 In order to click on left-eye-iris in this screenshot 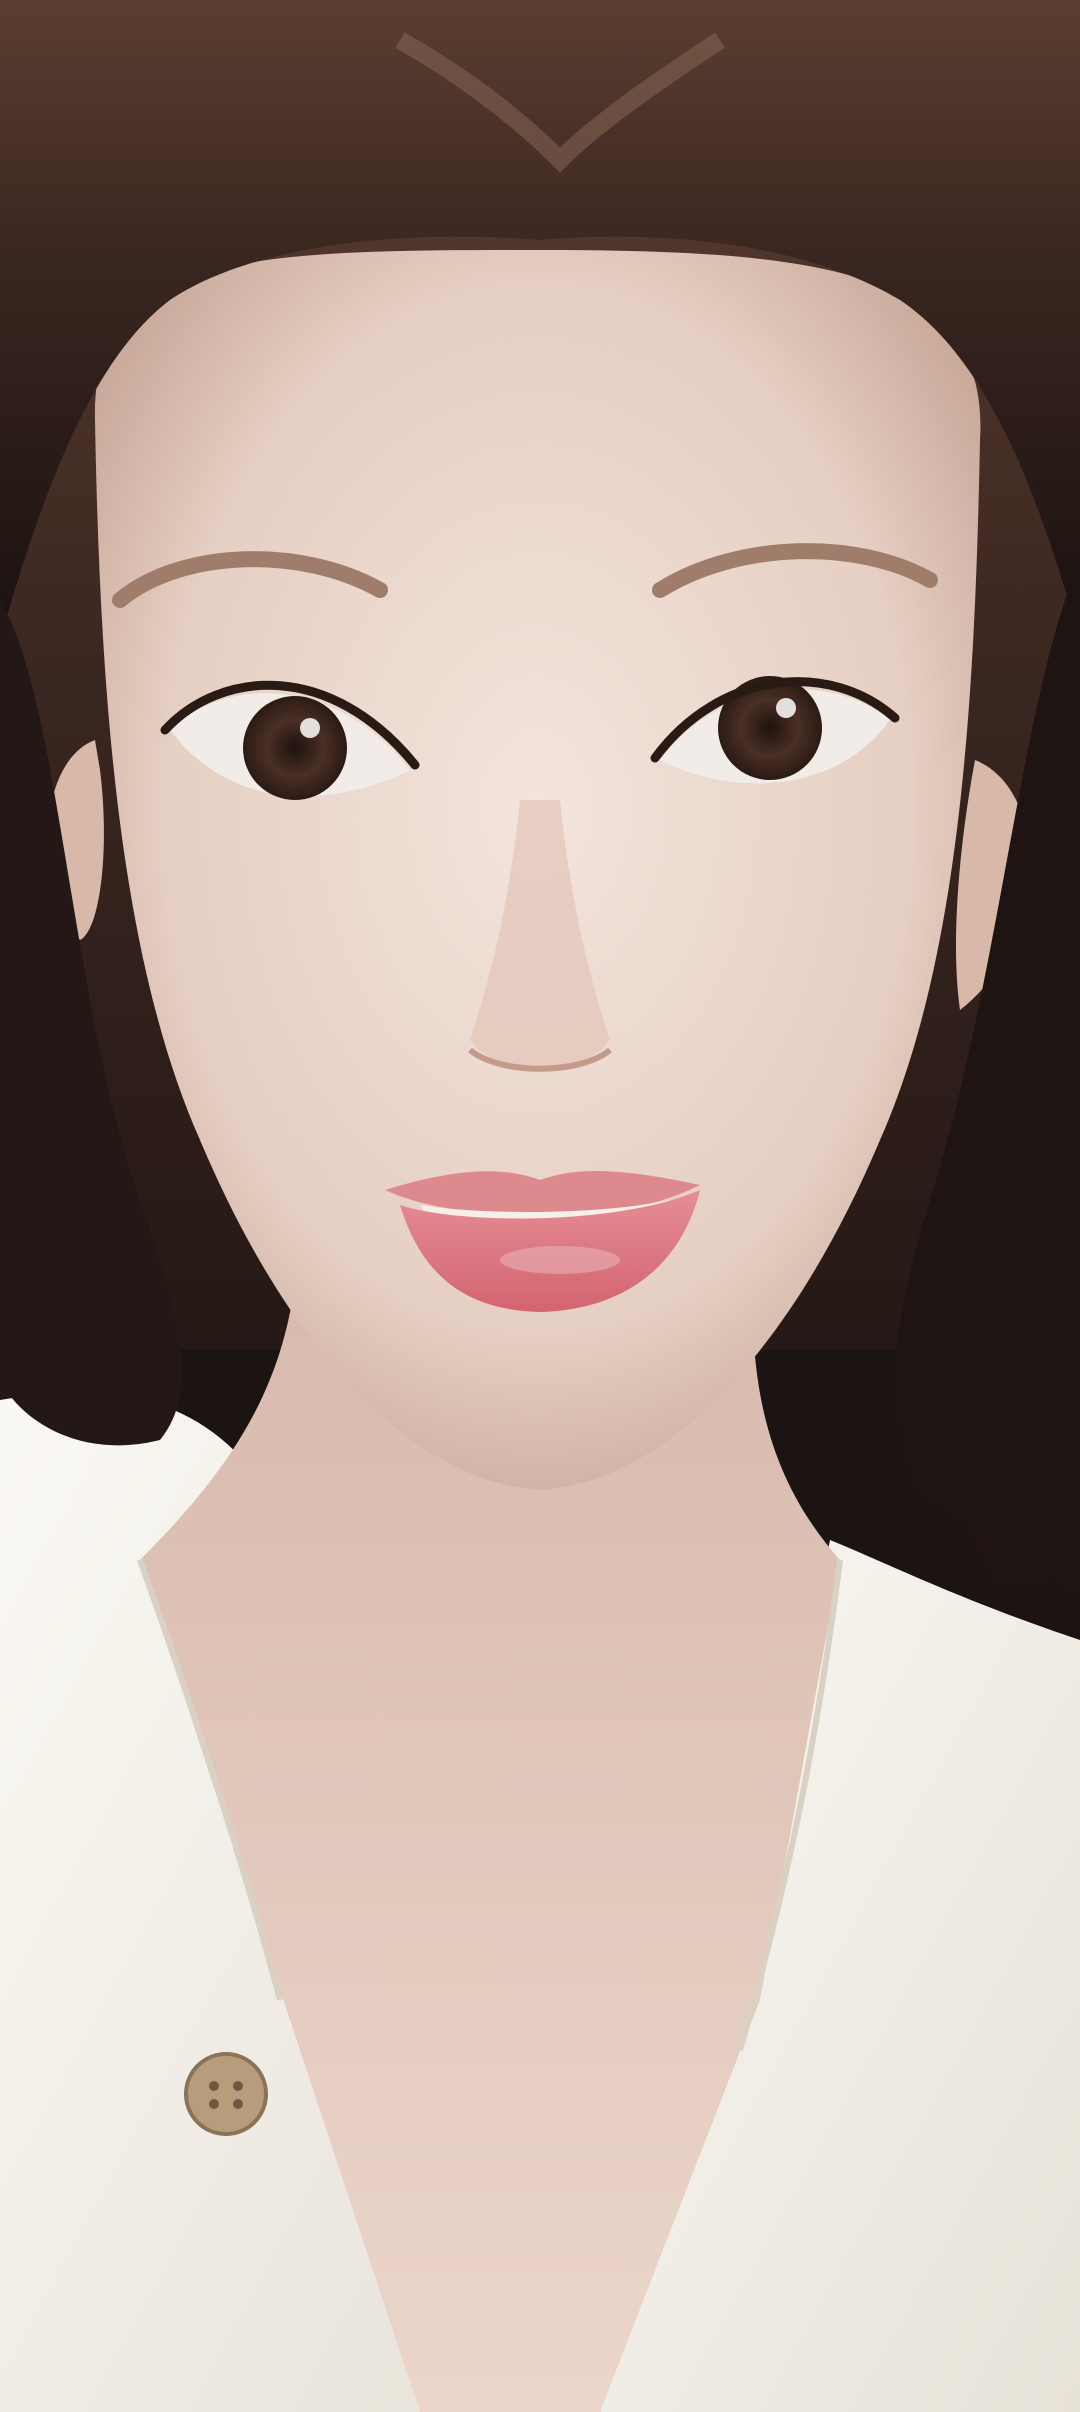, I will do `click(295, 748)`.